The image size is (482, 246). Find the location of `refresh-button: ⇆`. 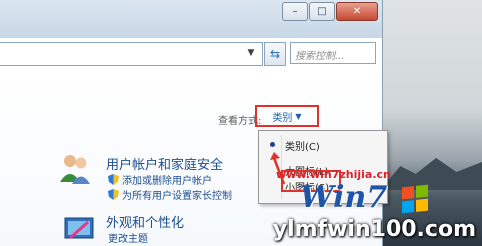

refresh-button: ⇆ is located at coordinates (275, 54).